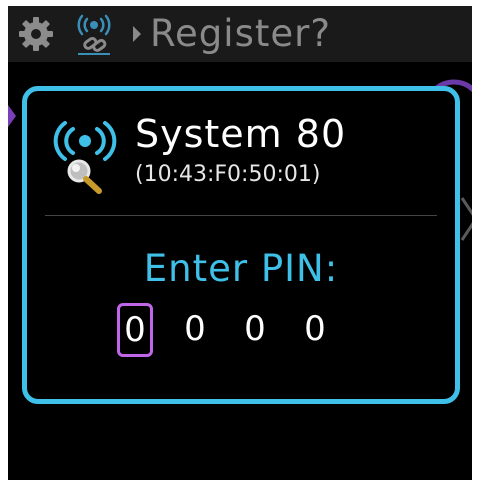  What do you see at coordinates (137, 34) in the screenshot?
I see `breadcrumb-arrow-icon` at bounding box center [137, 34].